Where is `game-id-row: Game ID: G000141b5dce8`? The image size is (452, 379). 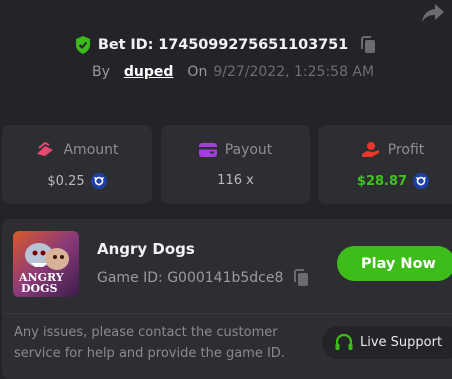
game-id-row: Game ID: G000141b5dce8 is located at coordinates (204, 278).